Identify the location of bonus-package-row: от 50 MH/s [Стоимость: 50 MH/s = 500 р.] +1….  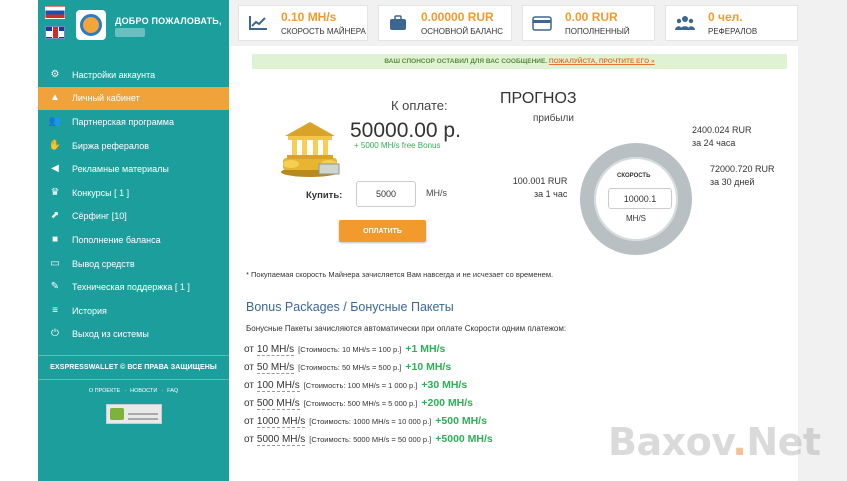
(444, 370).